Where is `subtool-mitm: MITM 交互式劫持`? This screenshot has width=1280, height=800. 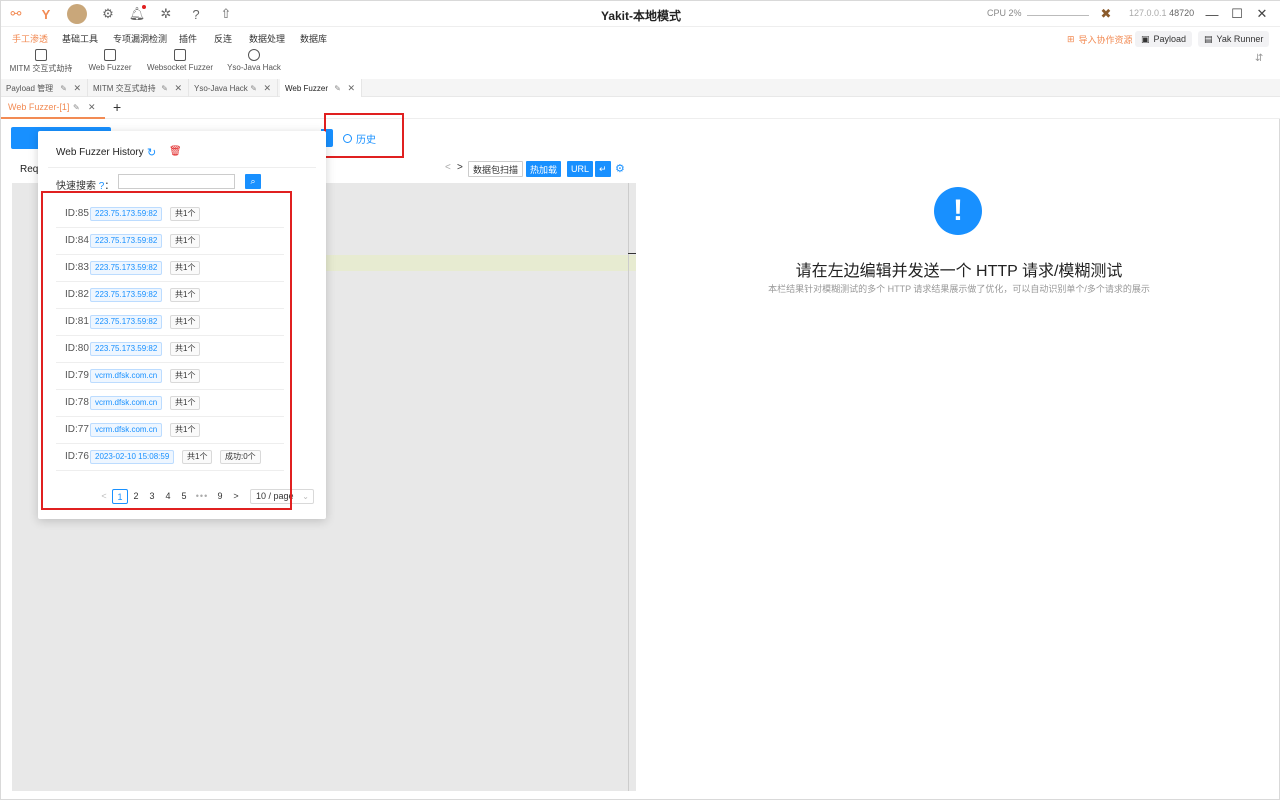 subtool-mitm: MITM 交互式劫持 is located at coordinates (41, 61).